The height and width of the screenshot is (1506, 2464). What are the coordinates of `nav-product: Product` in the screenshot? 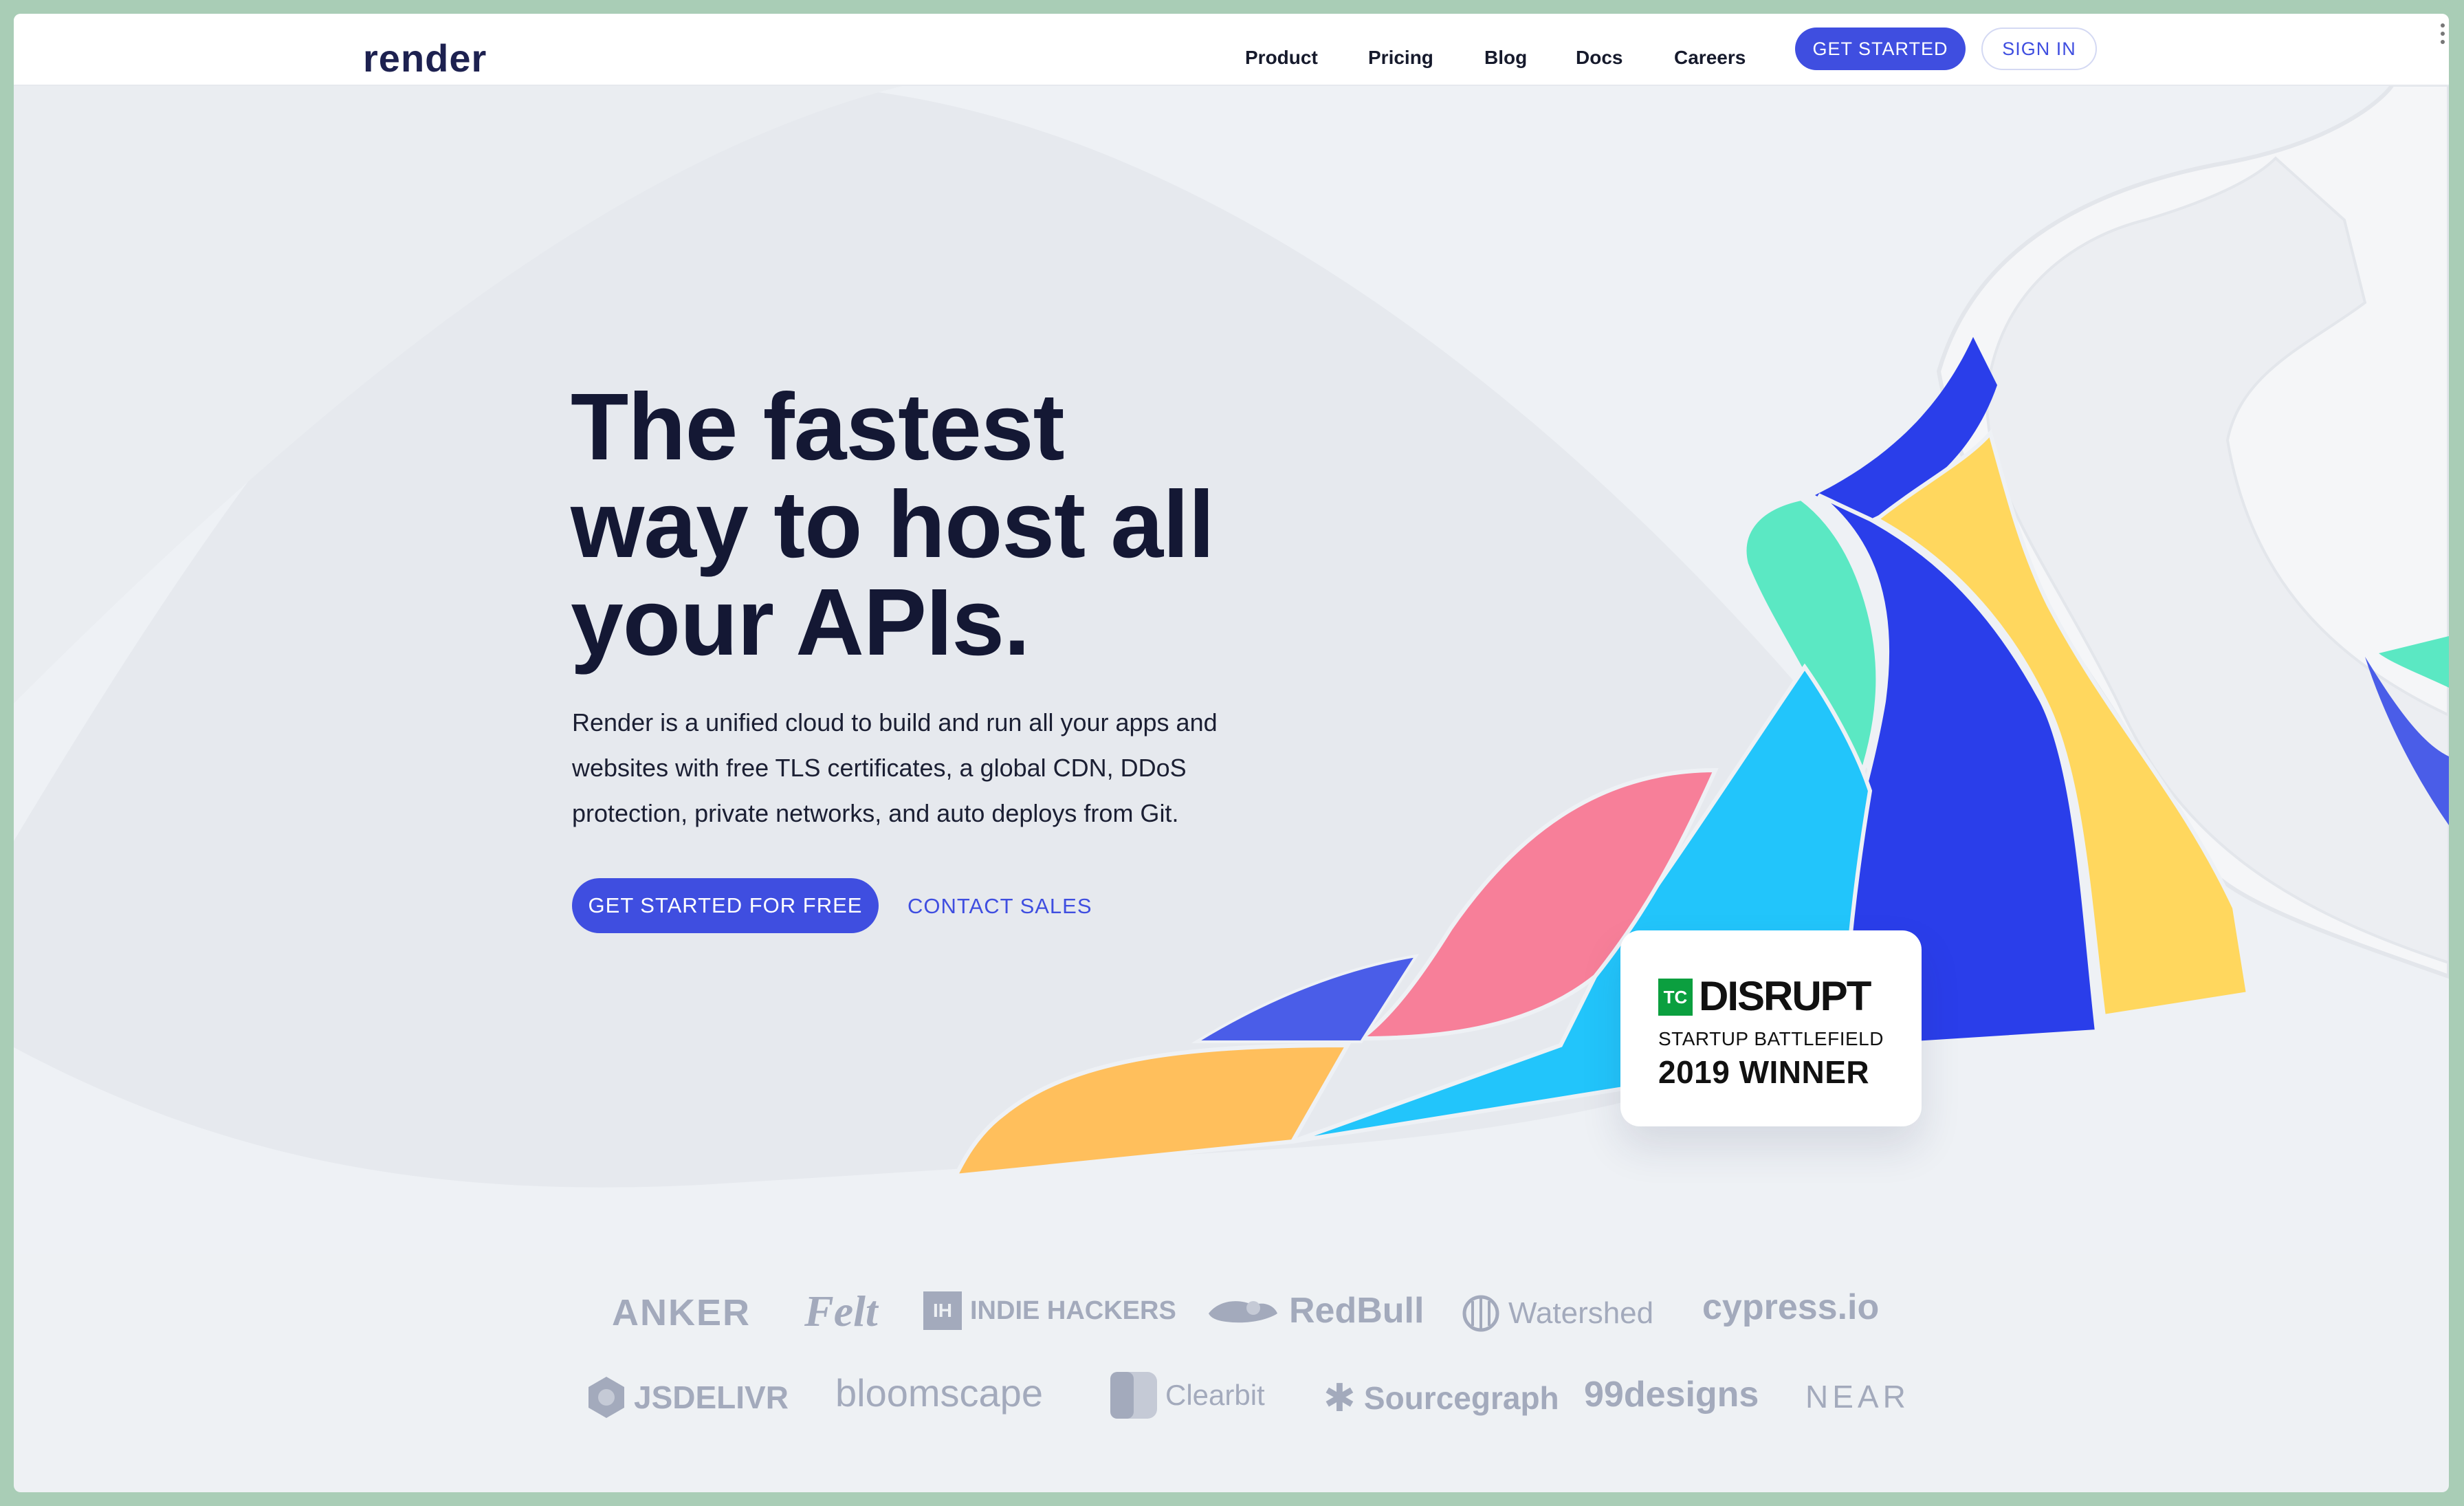 It's located at (1281, 57).